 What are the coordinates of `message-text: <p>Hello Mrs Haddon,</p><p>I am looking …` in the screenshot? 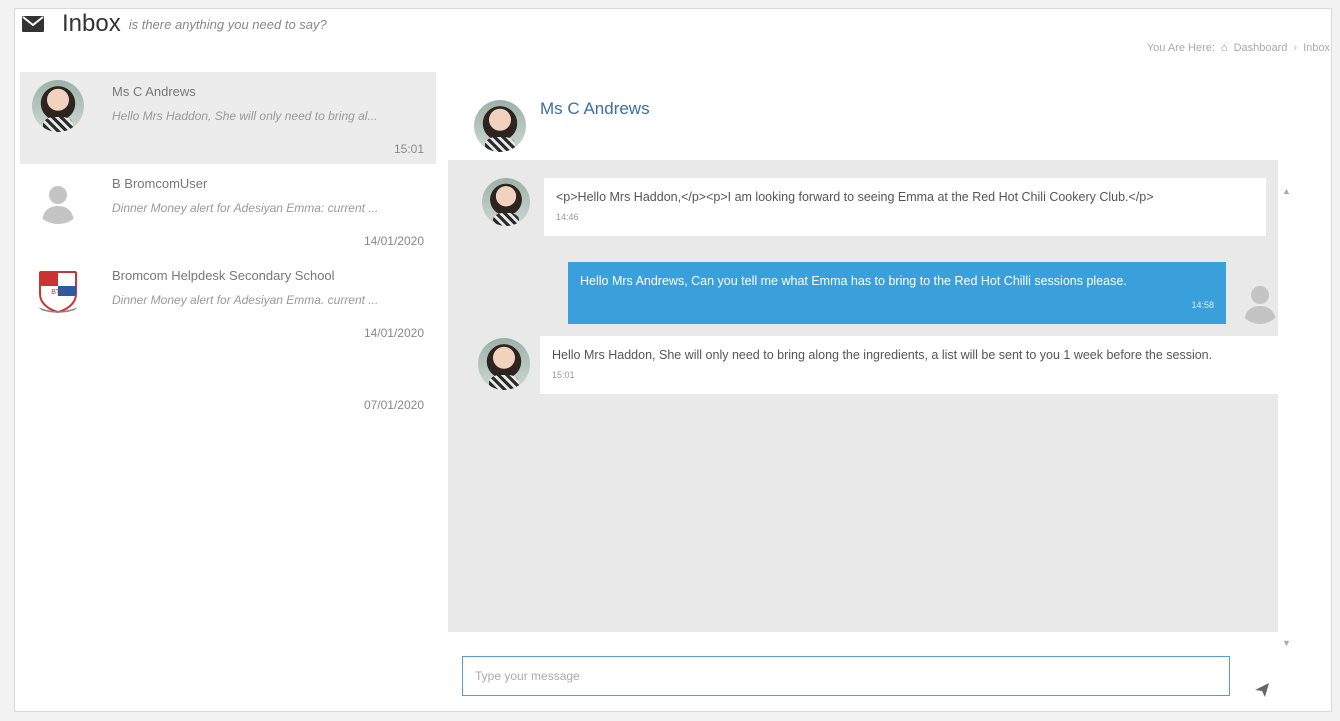 It's located at (855, 197).